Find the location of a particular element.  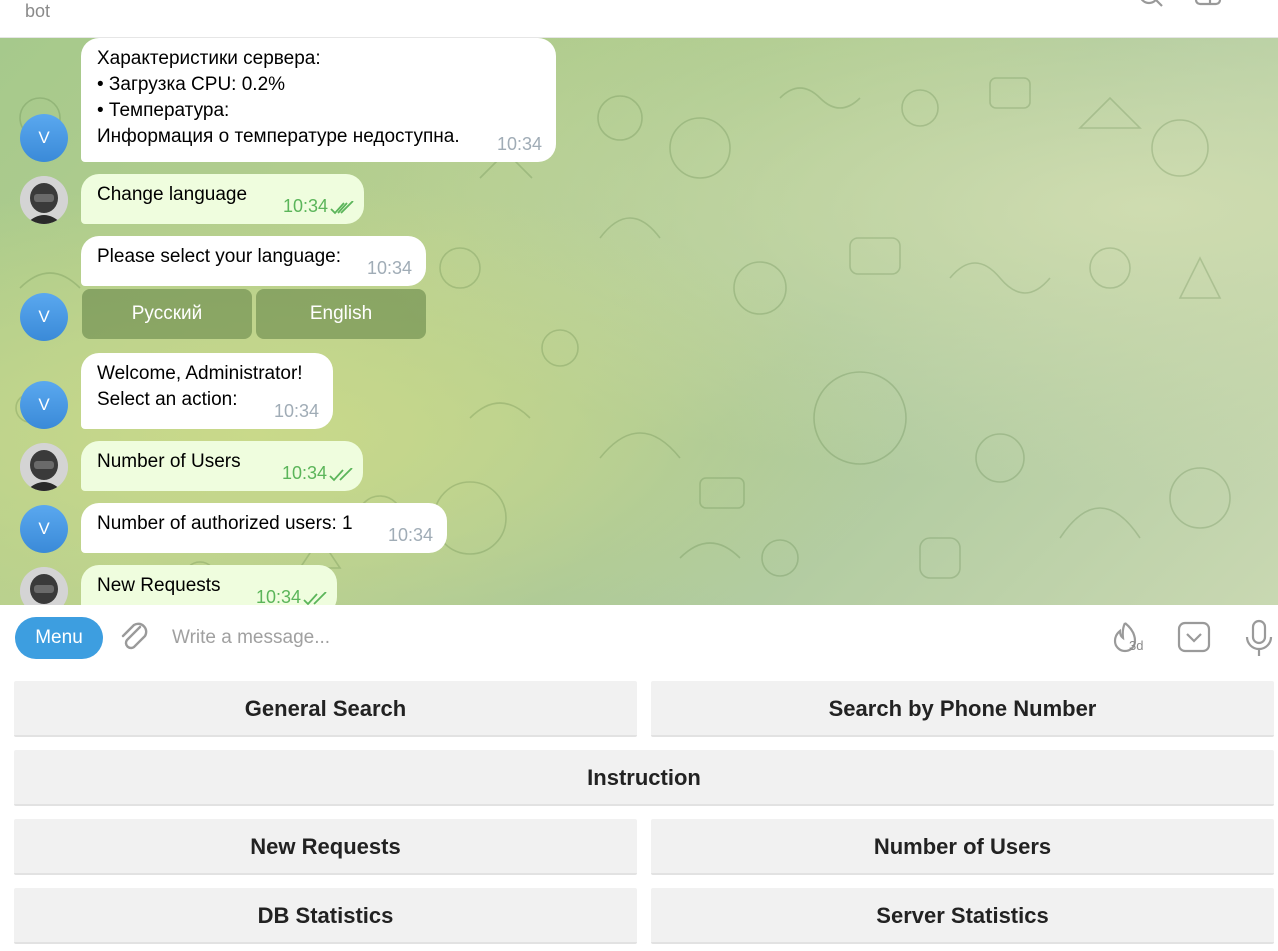

message-input is located at coordinates (622, 638).